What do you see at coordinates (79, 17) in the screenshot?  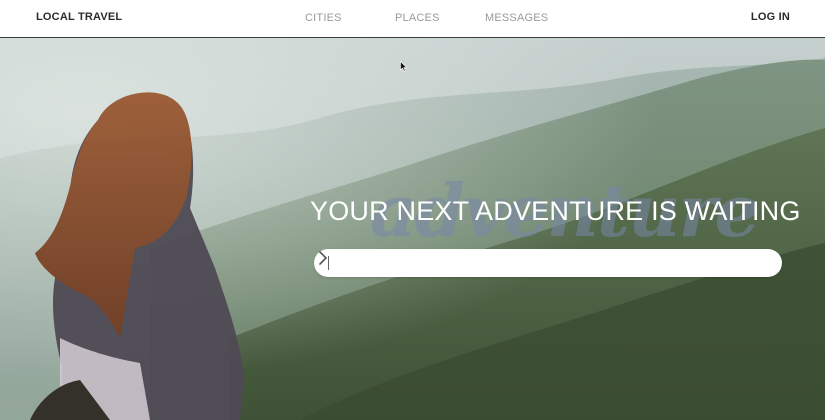 I see `brand-logo-text: LOCAL TRAVEL` at bounding box center [79, 17].